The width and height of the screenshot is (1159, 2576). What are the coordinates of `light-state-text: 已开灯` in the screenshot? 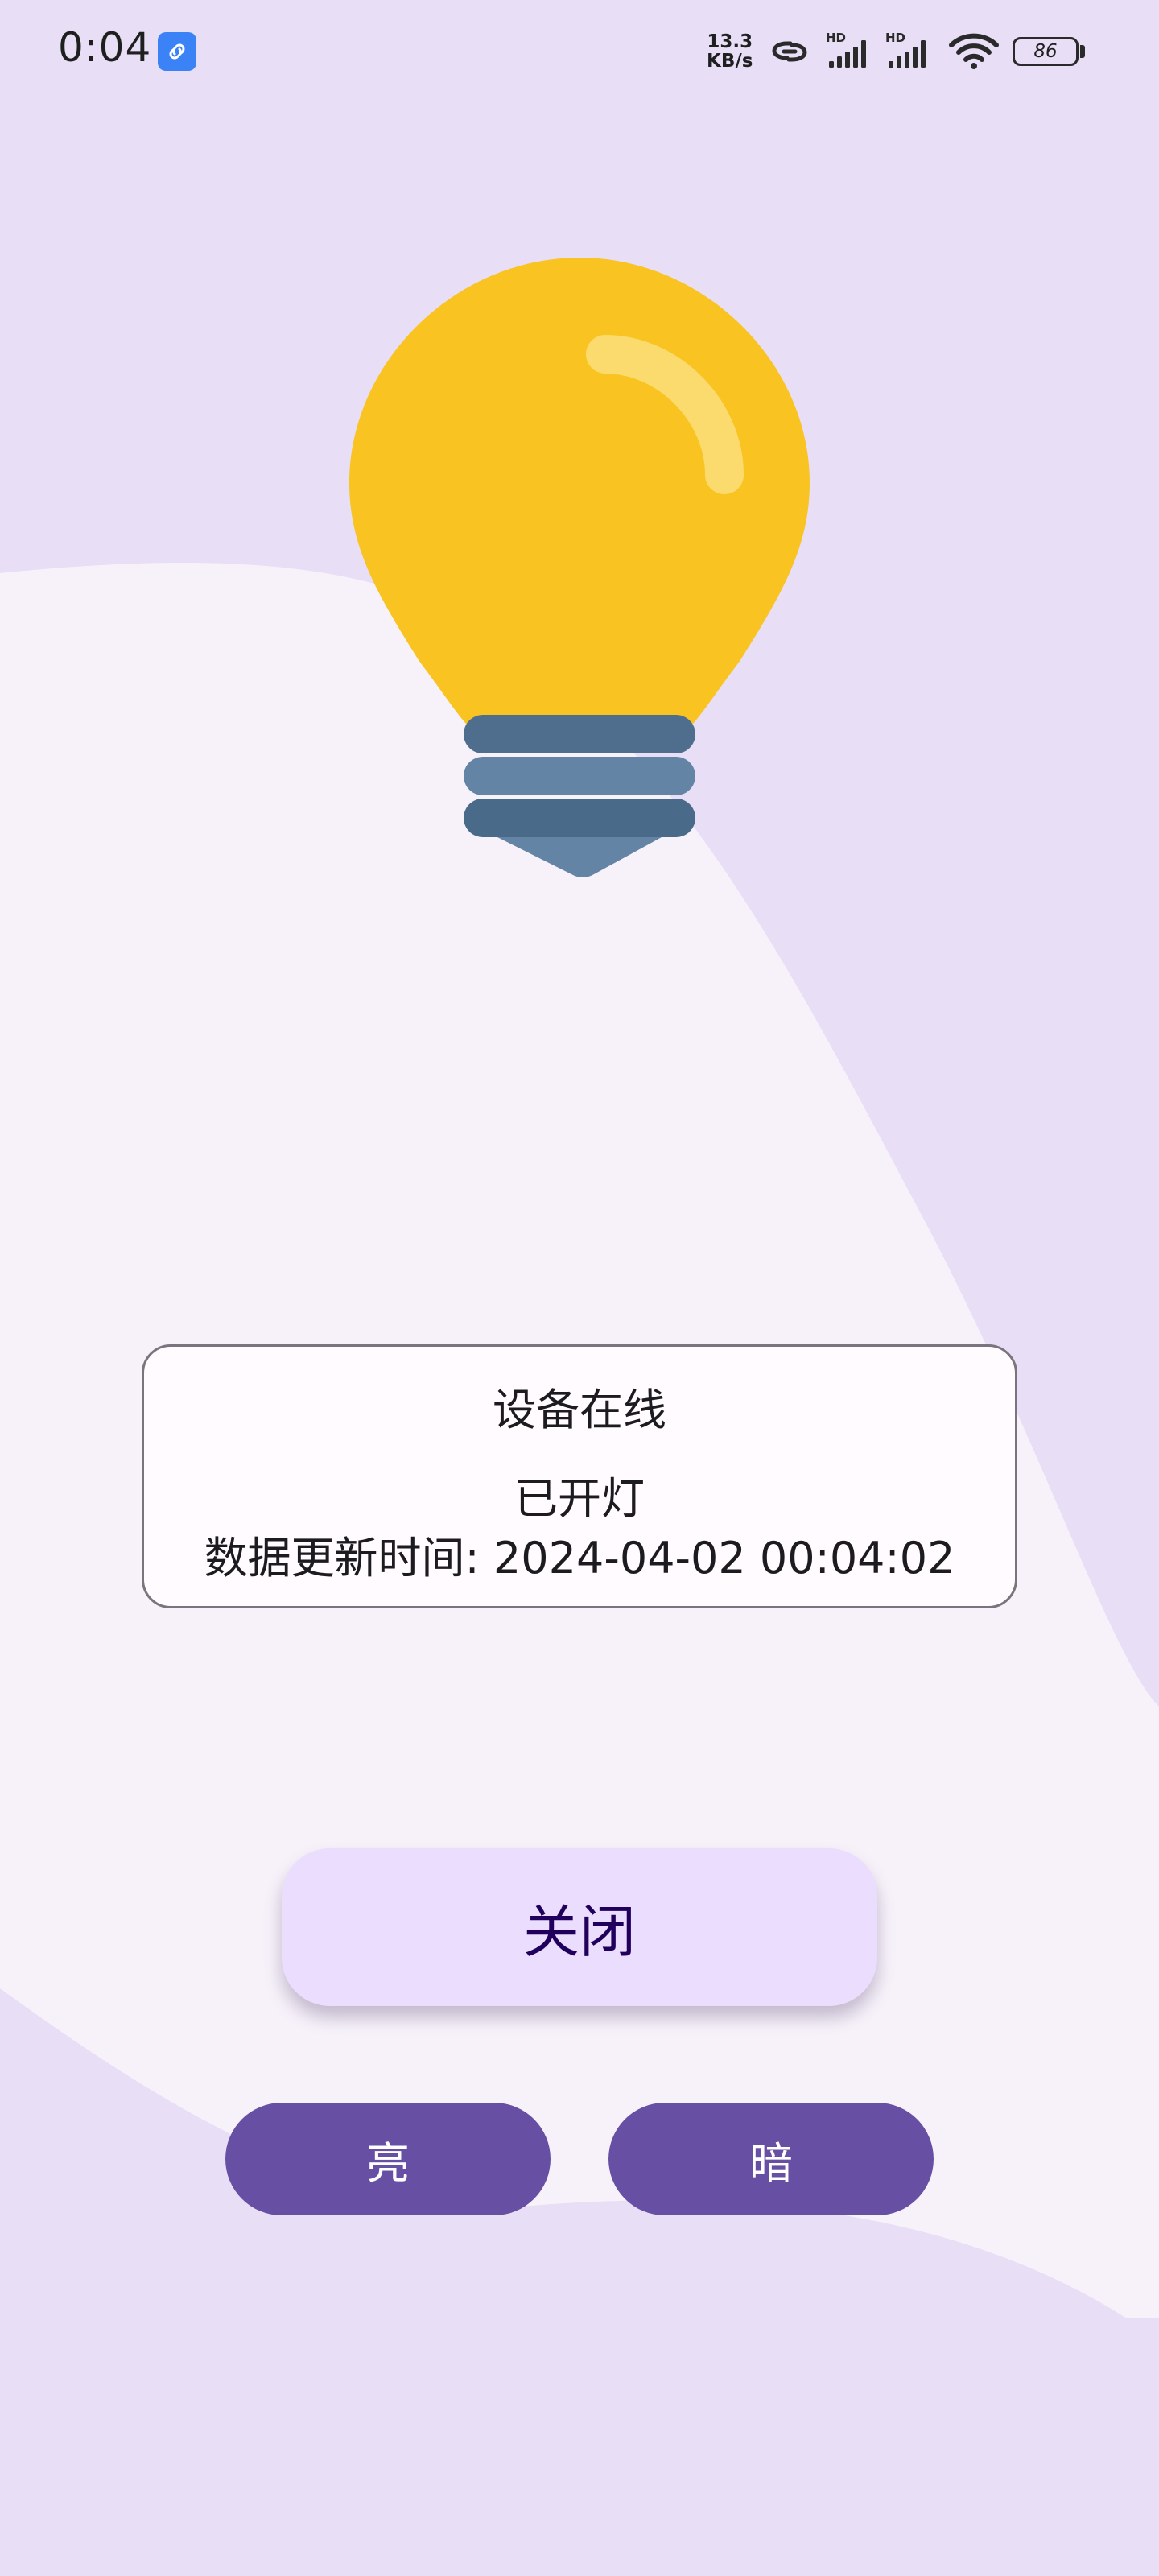 It's located at (579, 1498).